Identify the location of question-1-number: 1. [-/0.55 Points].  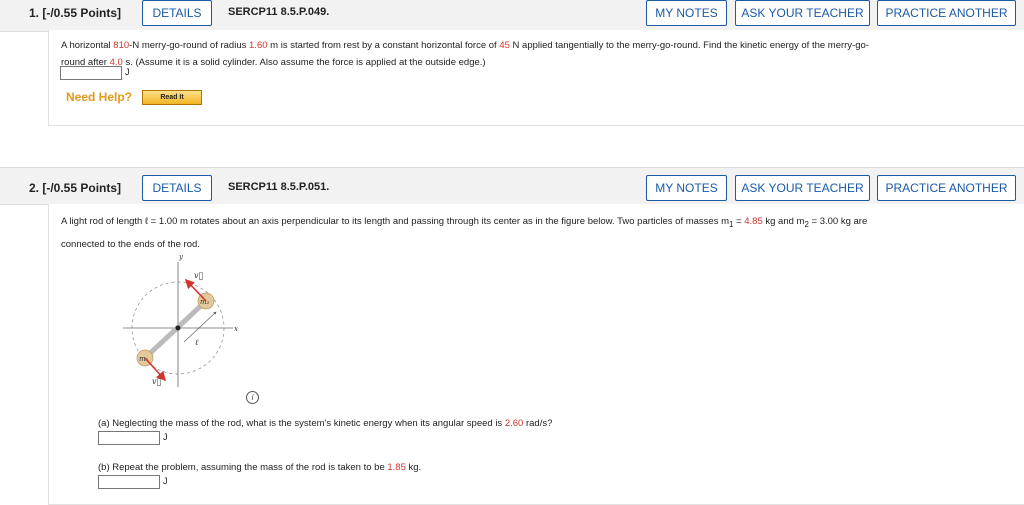
(75, 13).